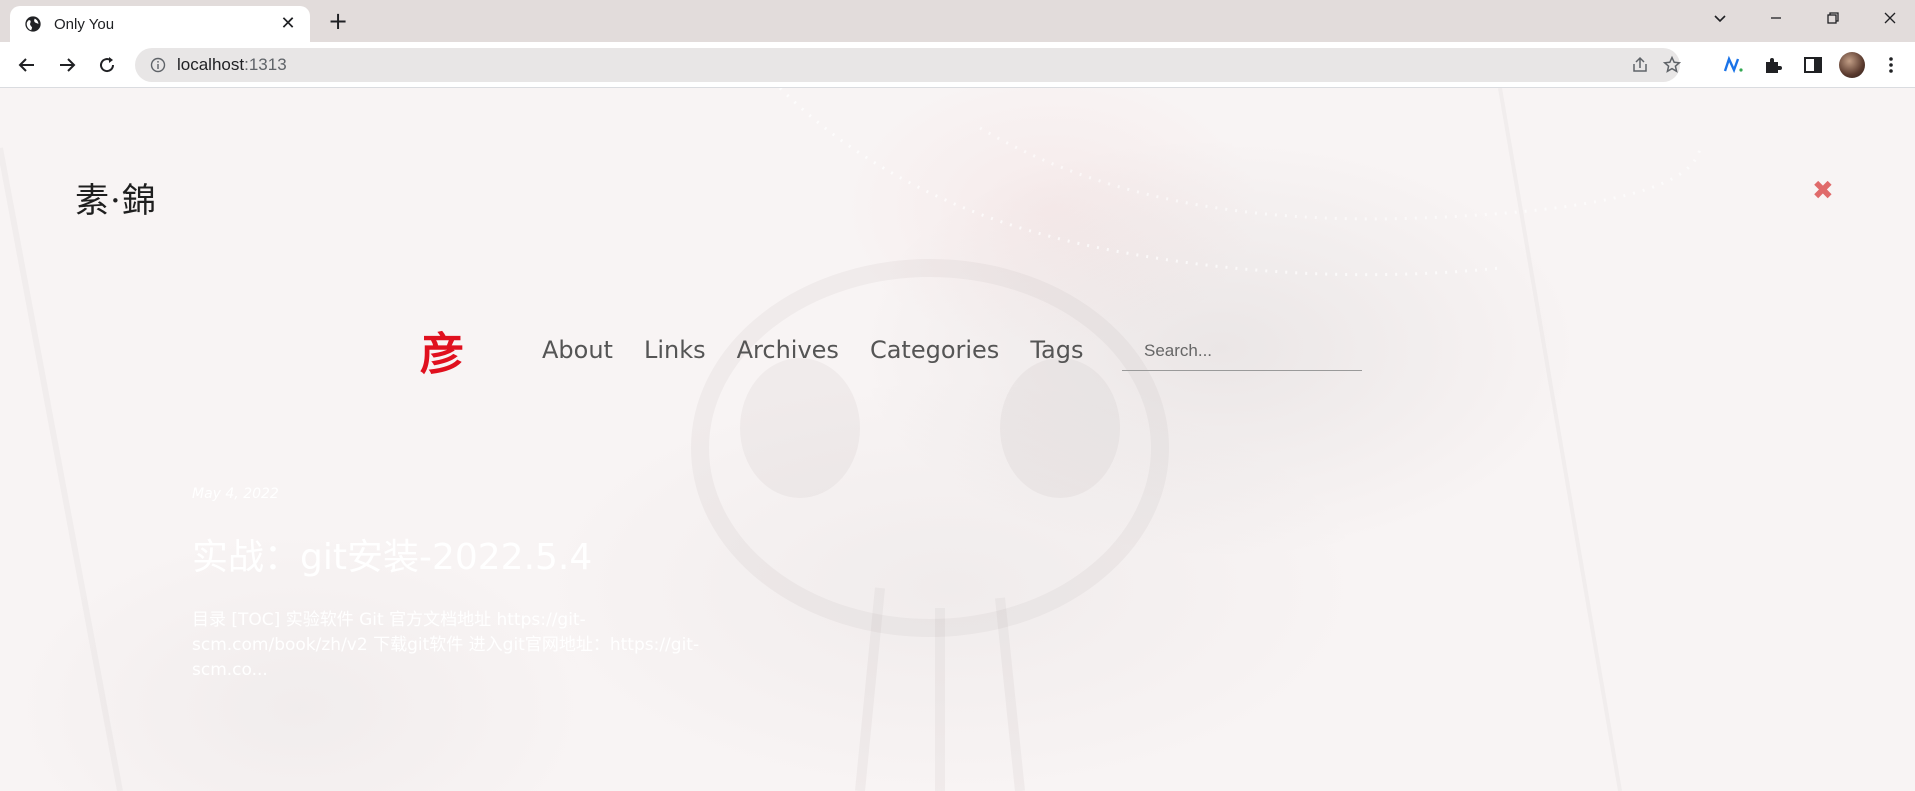 This screenshot has height=791, width=1915. Describe the element at coordinates (1720, 18) in the screenshot. I see `tab-search-icon` at that location.